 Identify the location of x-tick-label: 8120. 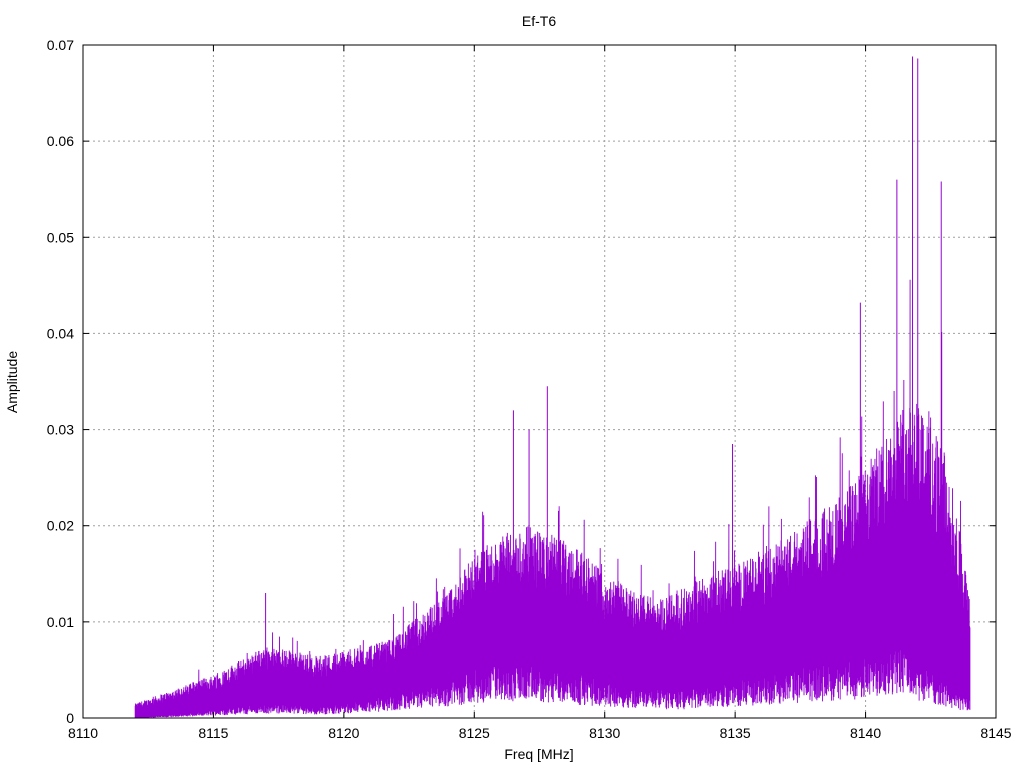
(343, 733).